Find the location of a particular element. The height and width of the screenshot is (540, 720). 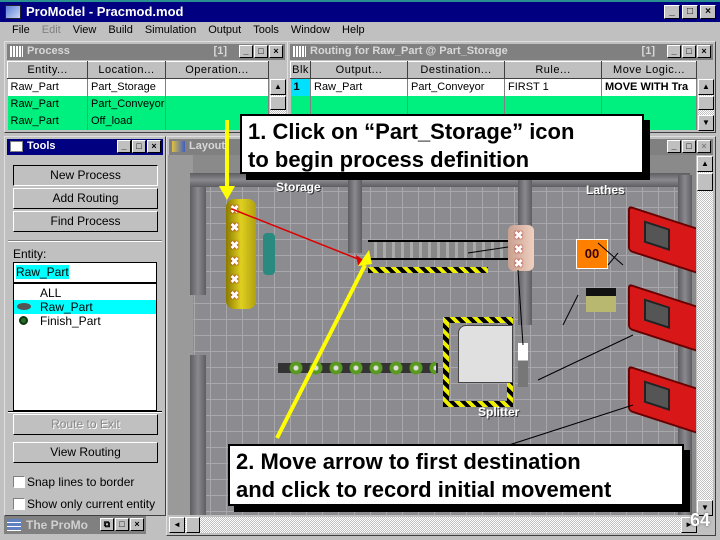

slide-number: 64 is located at coordinates (700, 520).